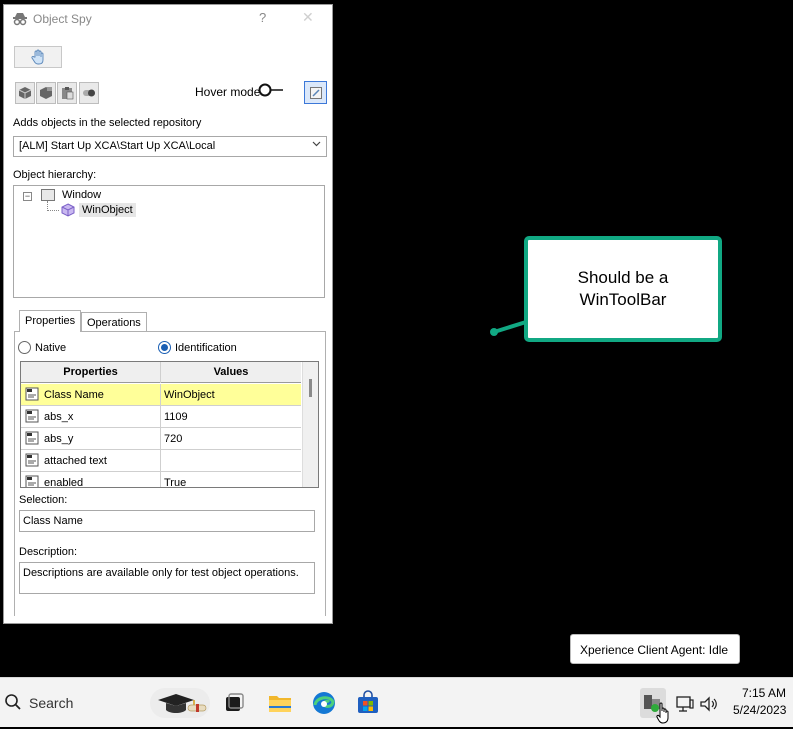  I want to click on callout-line-2: WinToolBar, so click(623, 299).